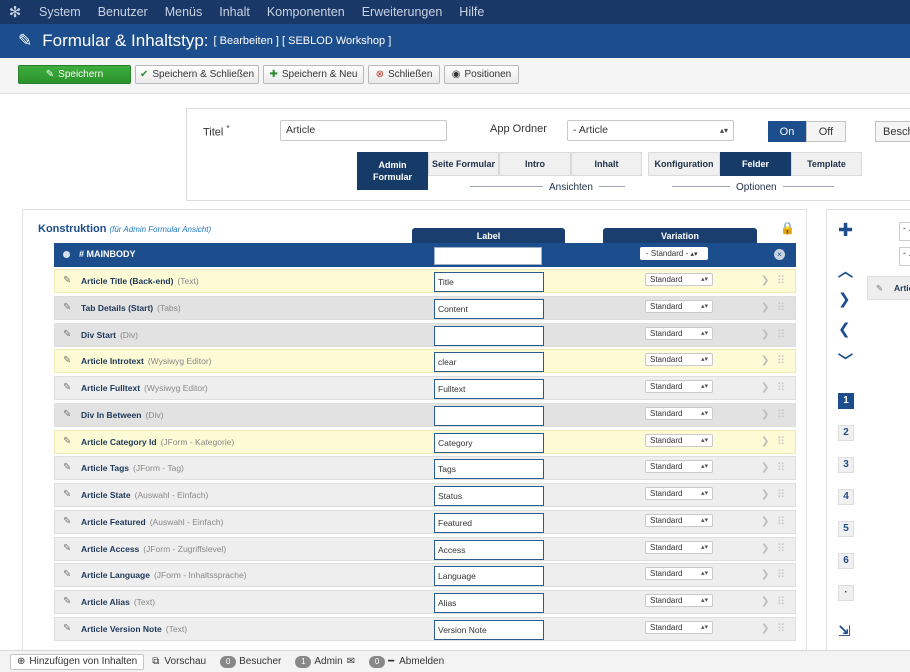 This screenshot has width=910, height=672. Describe the element at coordinates (846, 529) in the screenshot. I see `page-button-5: 5` at that location.